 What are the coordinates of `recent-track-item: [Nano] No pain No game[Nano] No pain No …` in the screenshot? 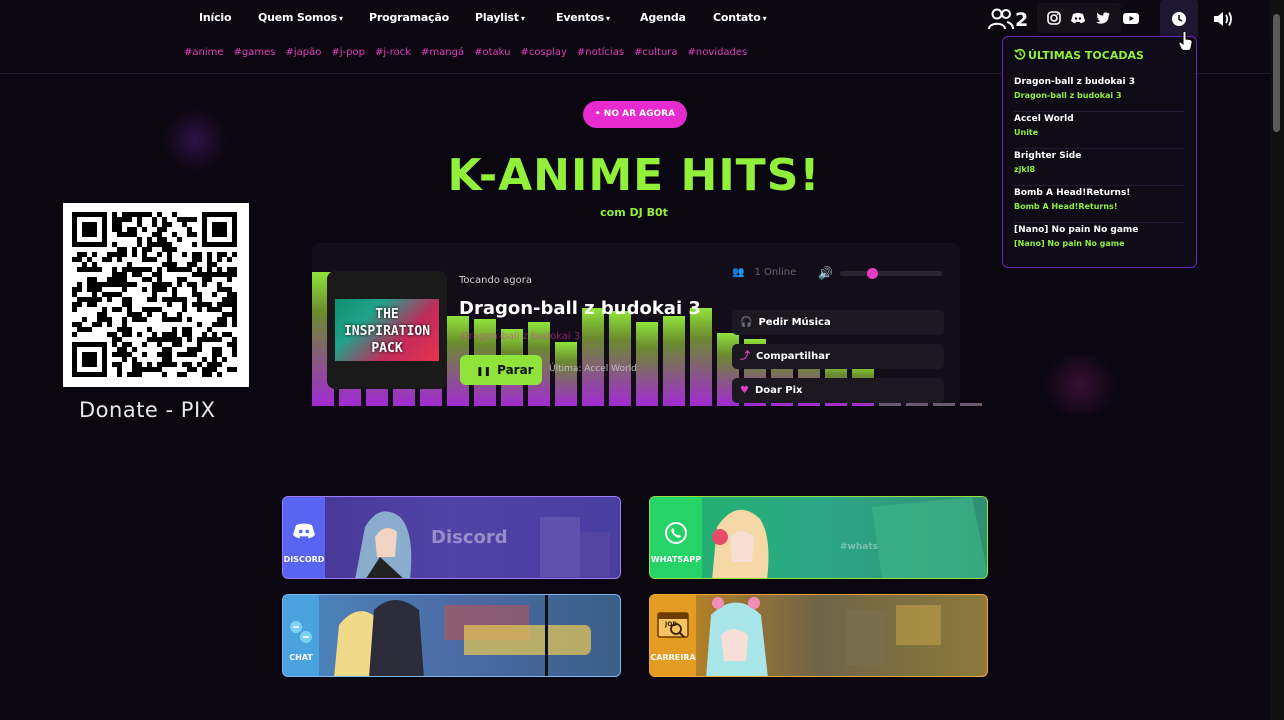 It's located at (1099, 241).